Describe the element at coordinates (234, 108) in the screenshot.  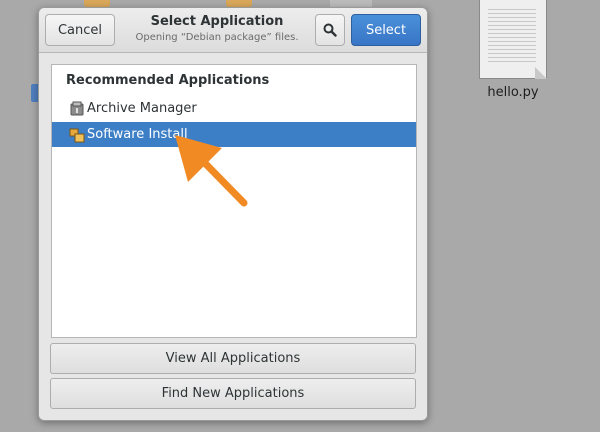
I see `list-item-archive-manager: Archive Manager` at that location.